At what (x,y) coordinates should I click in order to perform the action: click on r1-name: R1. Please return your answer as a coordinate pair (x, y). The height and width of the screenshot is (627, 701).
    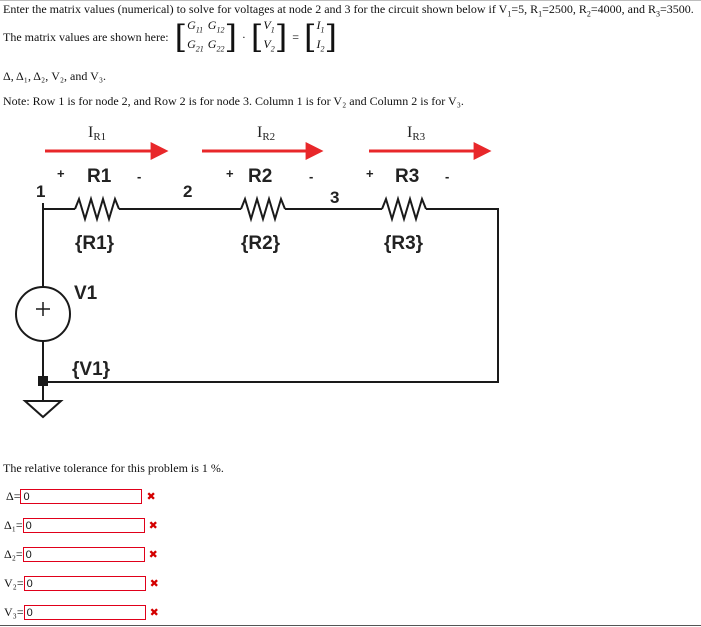
    Looking at the image, I should click on (99, 176).